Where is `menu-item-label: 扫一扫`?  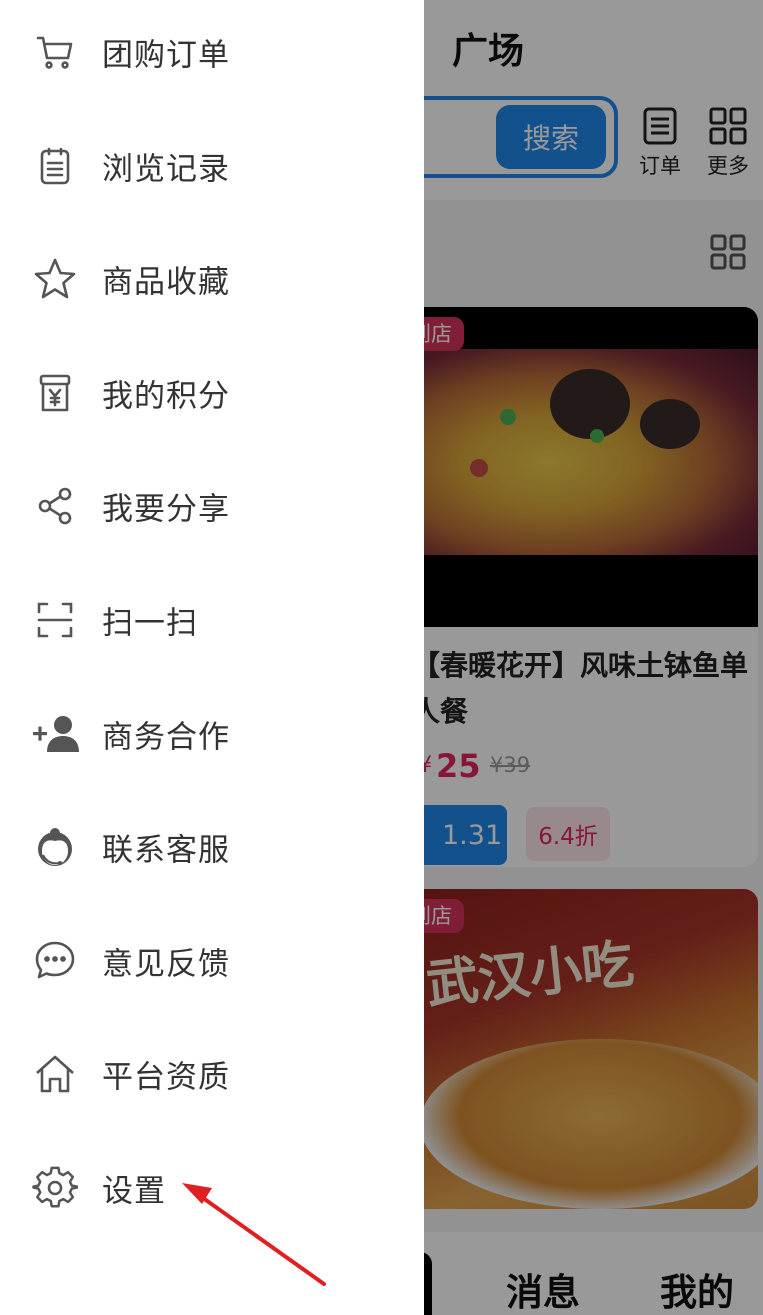 menu-item-label: 扫一扫 is located at coordinates (150, 623).